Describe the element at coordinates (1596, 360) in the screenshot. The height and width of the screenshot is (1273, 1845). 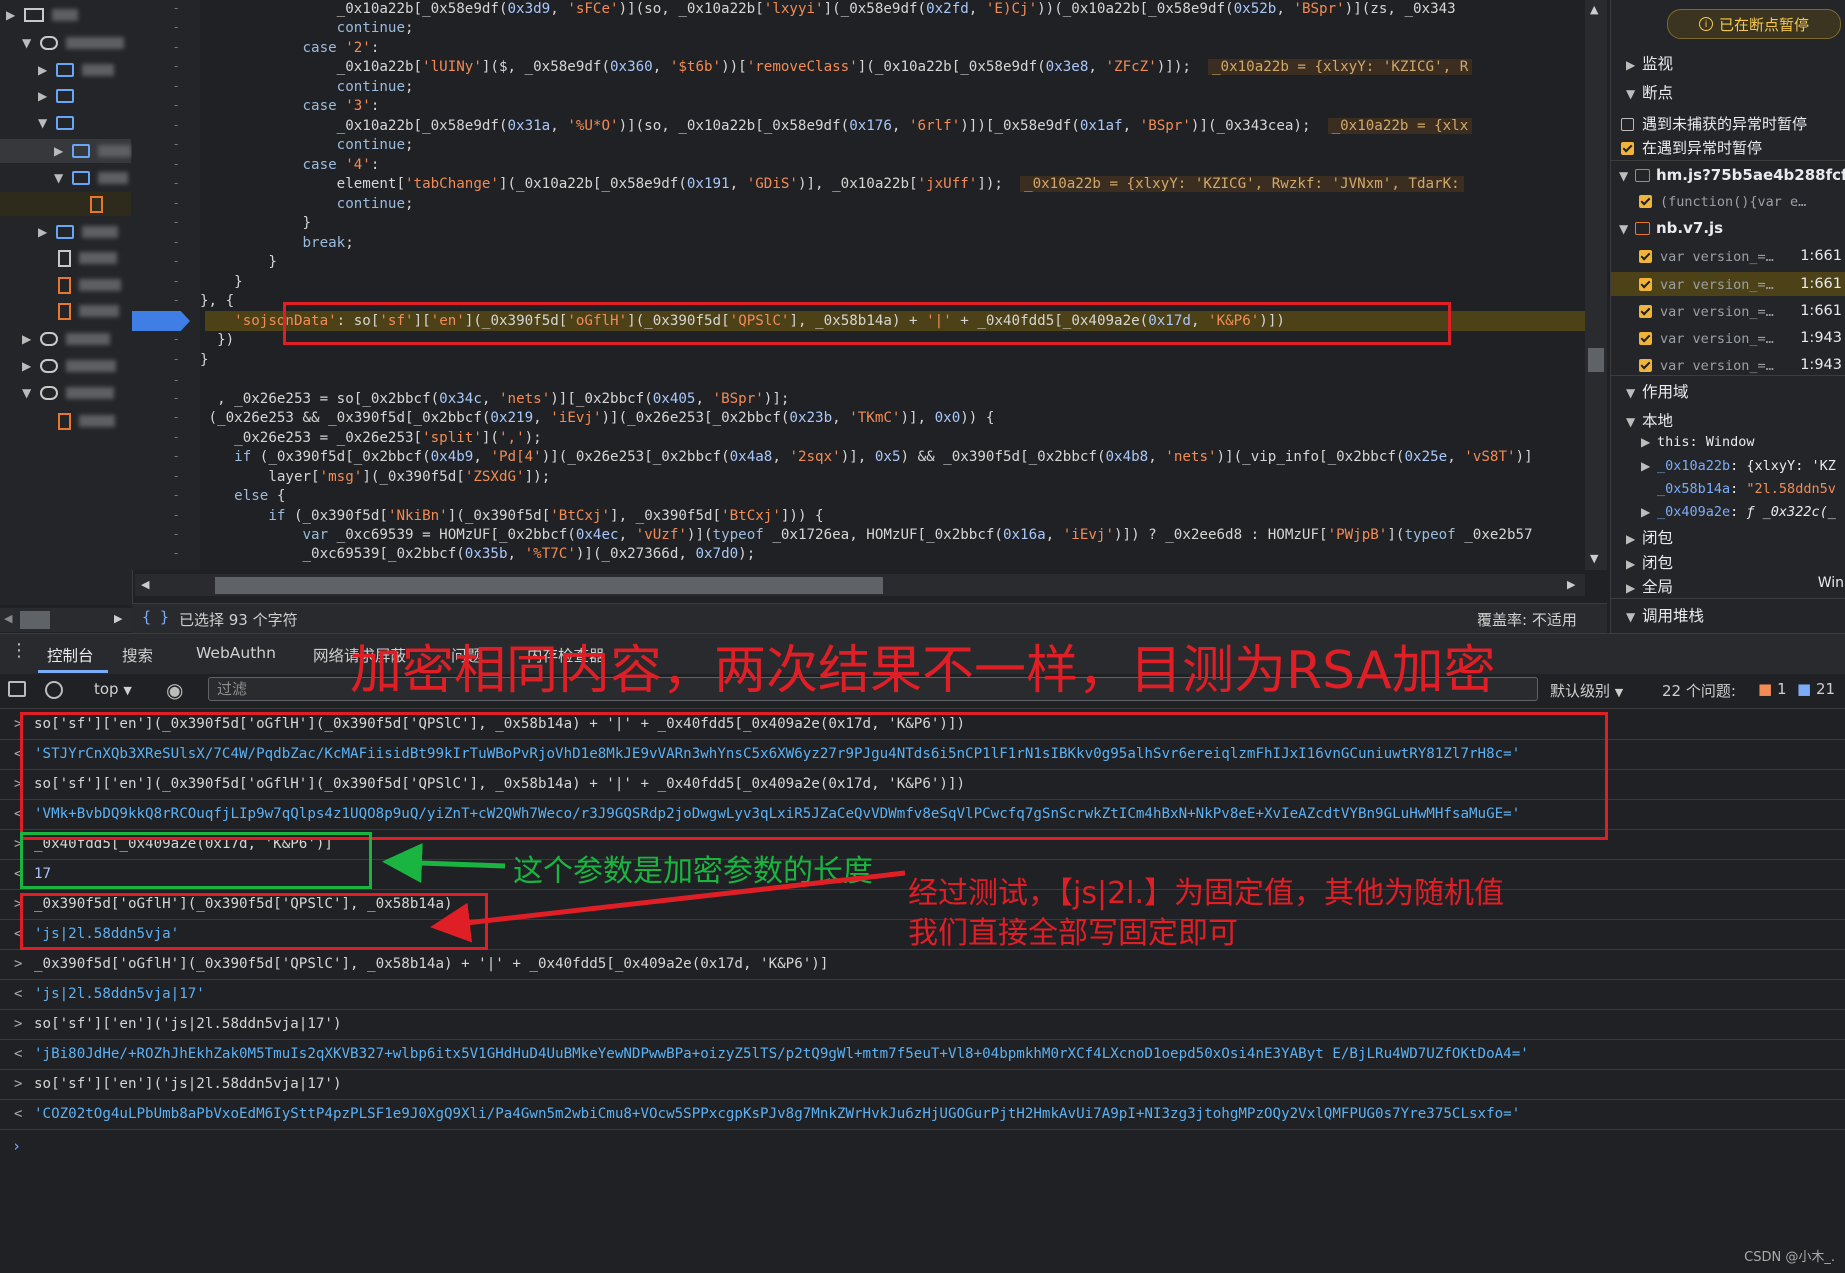
I see `vertical-scroll-thumb` at that location.